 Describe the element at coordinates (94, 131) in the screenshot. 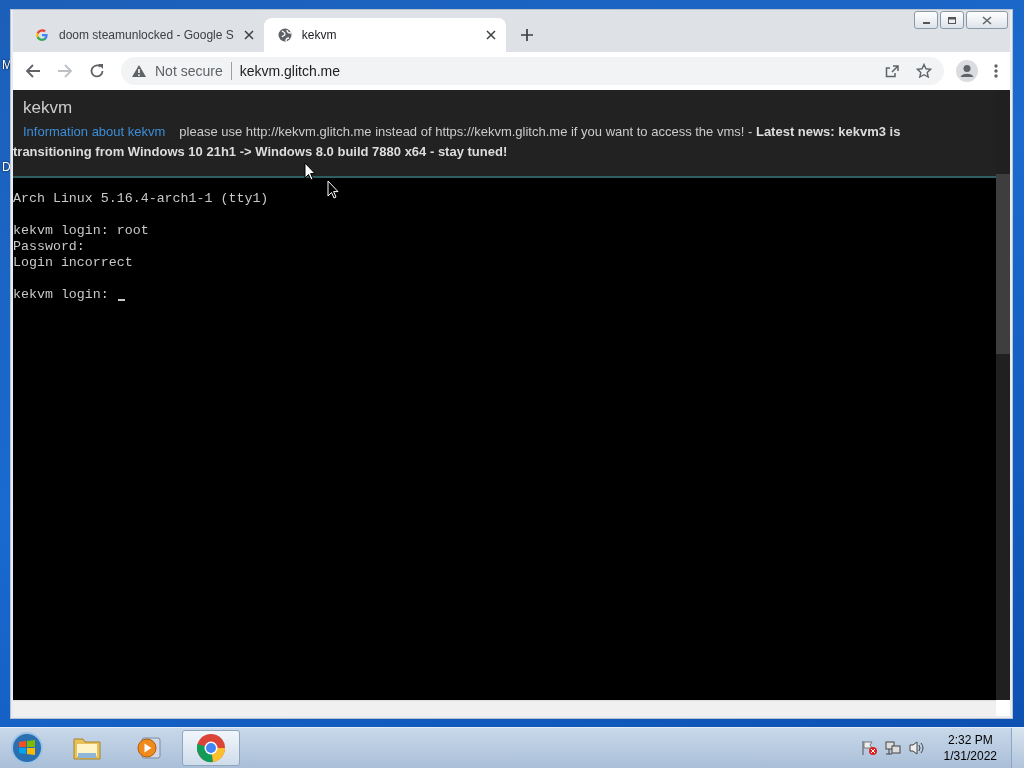

I see `info-link: Information about kekvm` at that location.